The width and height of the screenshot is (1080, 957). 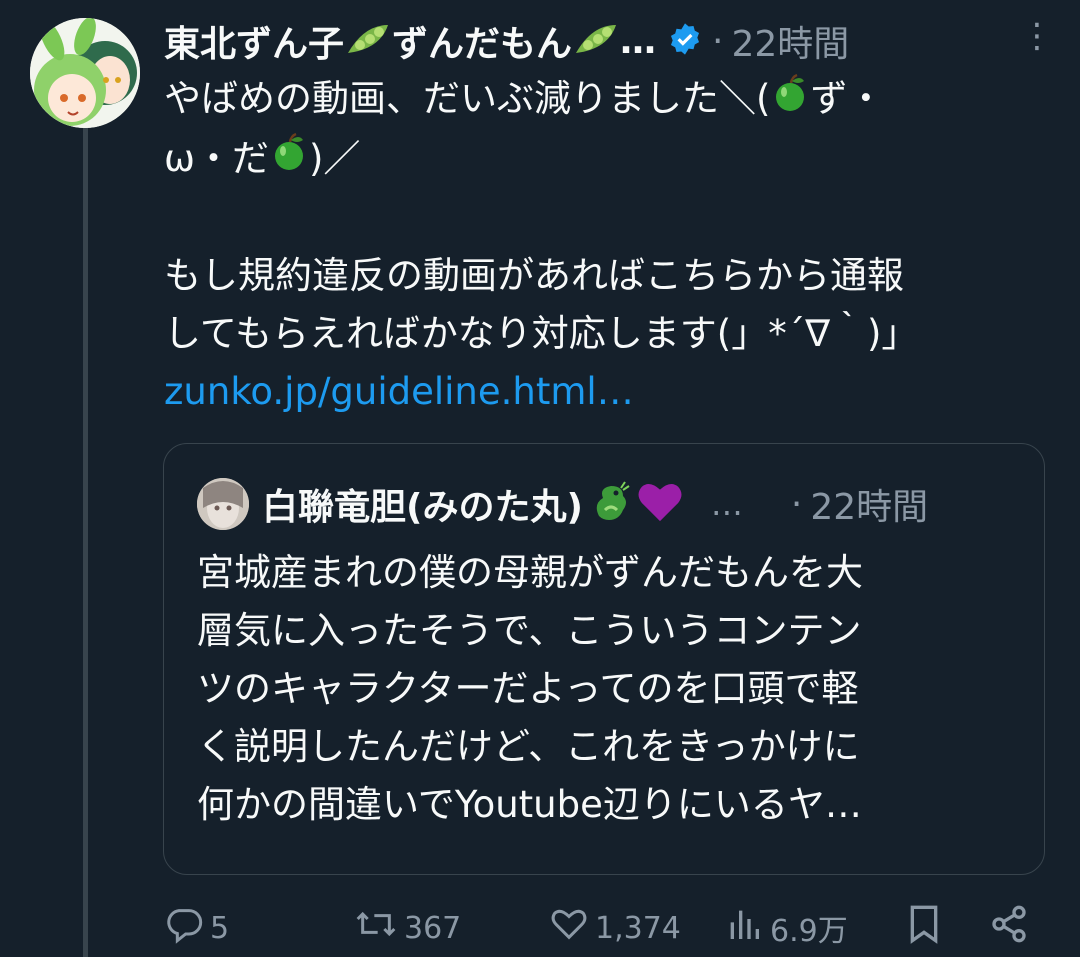 What do you see at coordinates (259, 928) in the screenshot?
I see `reply-button: 5` at bounding box center [259, 928].